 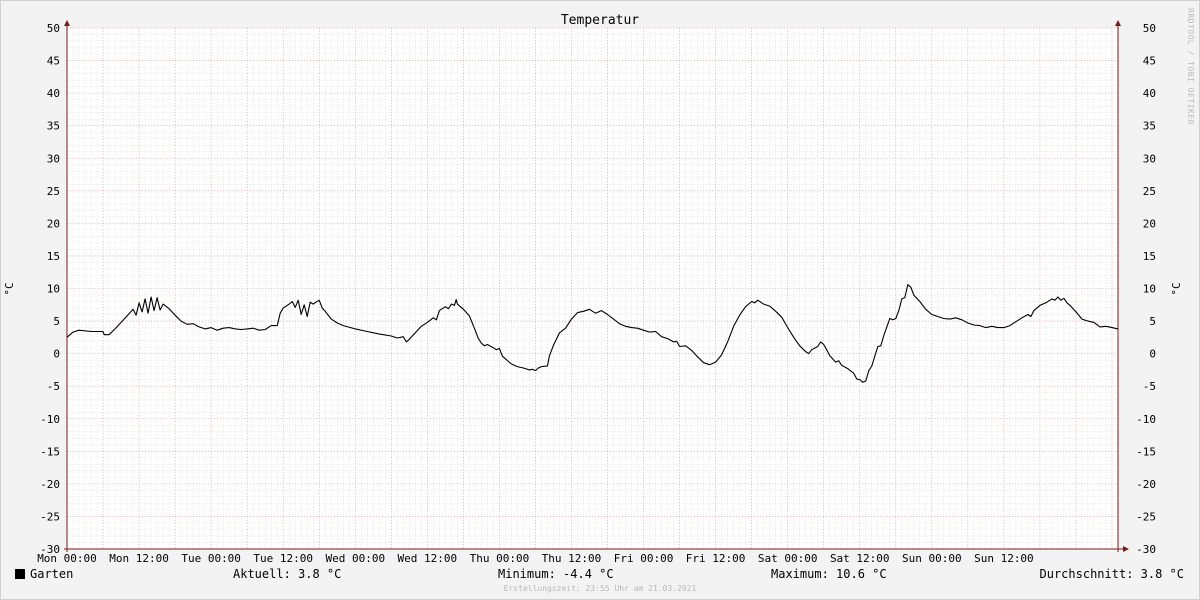 I want to click on y-tick-label-right: 30, so click(x=1149, y=158).